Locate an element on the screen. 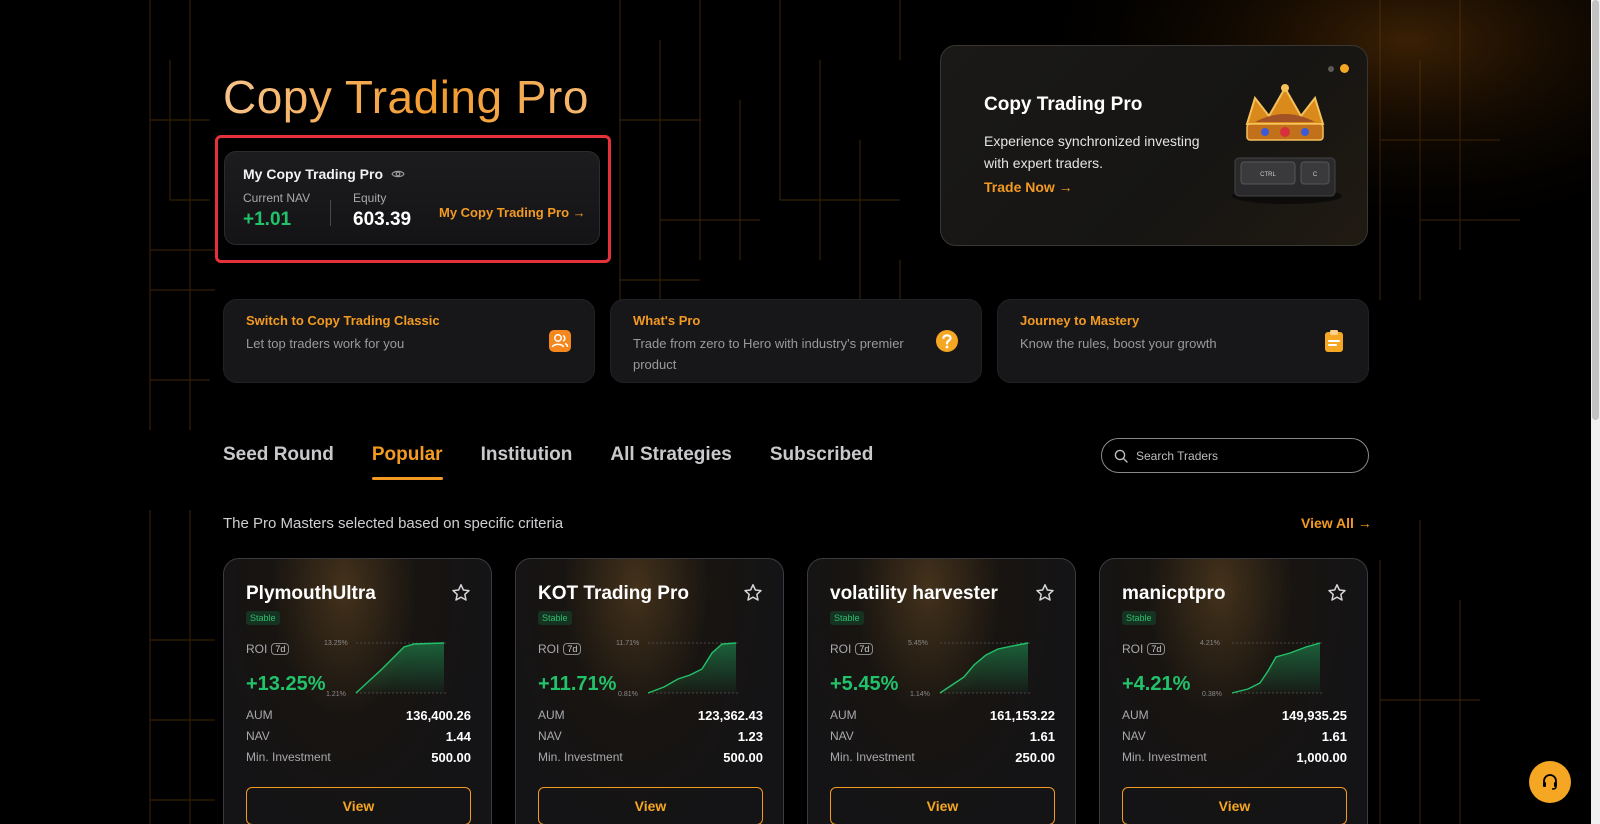 Image resolution: width=1600 pixels, height=824 pixels. feature-description: Know the rules, boost your growth is located at coordinates (1118, 343).